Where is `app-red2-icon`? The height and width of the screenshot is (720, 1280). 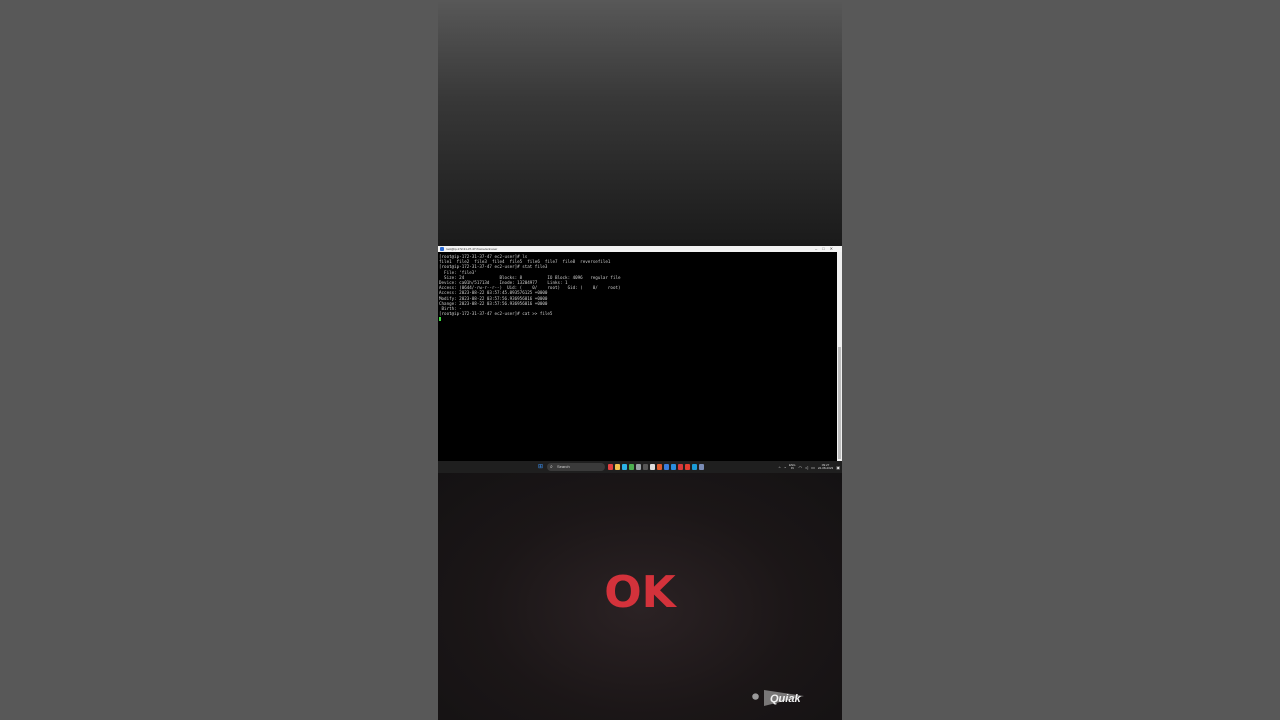
app-red2-icon is located at coordinates (680, 467).